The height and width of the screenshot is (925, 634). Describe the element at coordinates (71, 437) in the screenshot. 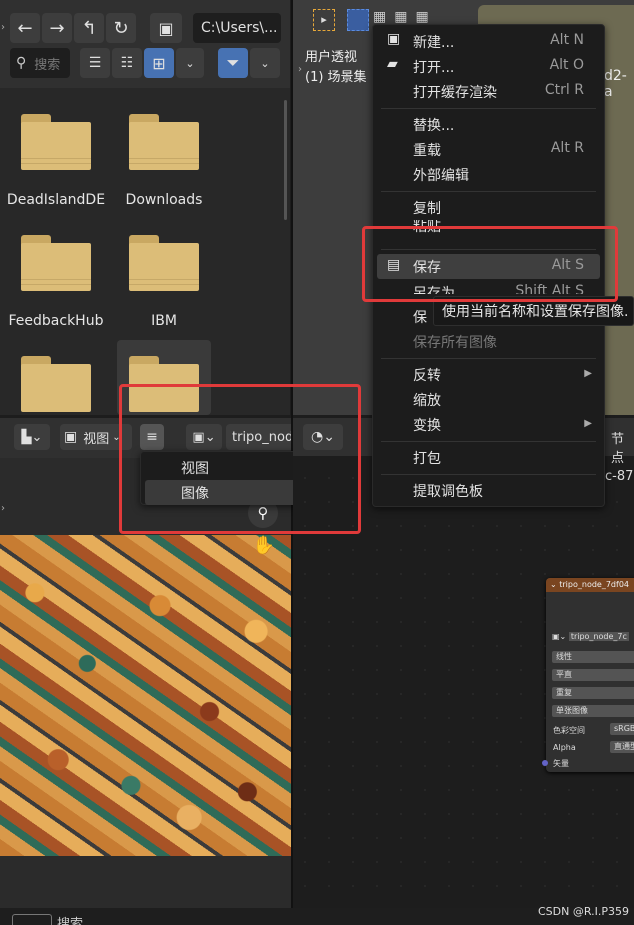

I see `image-icon: ▣` at that location.